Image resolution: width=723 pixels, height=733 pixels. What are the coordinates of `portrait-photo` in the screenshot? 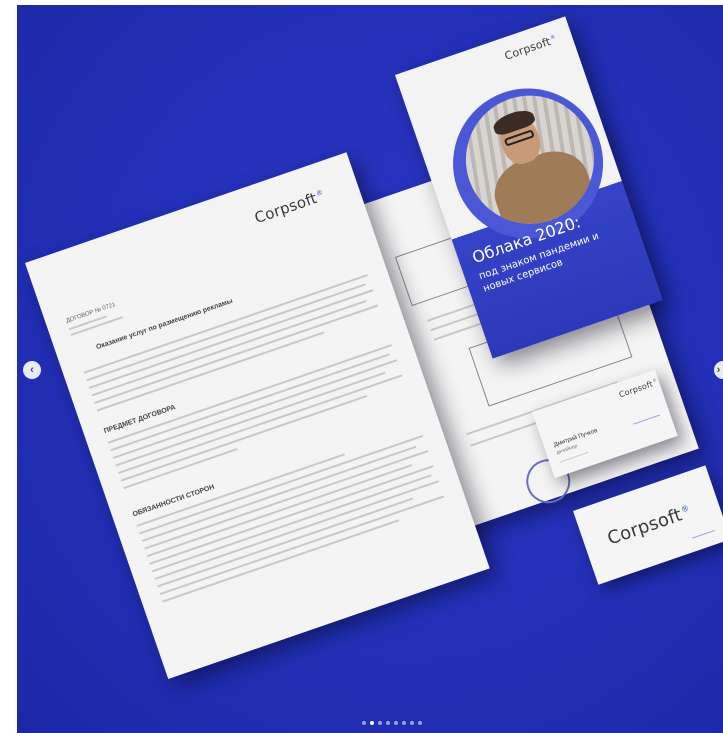 It's located at (530, 160).